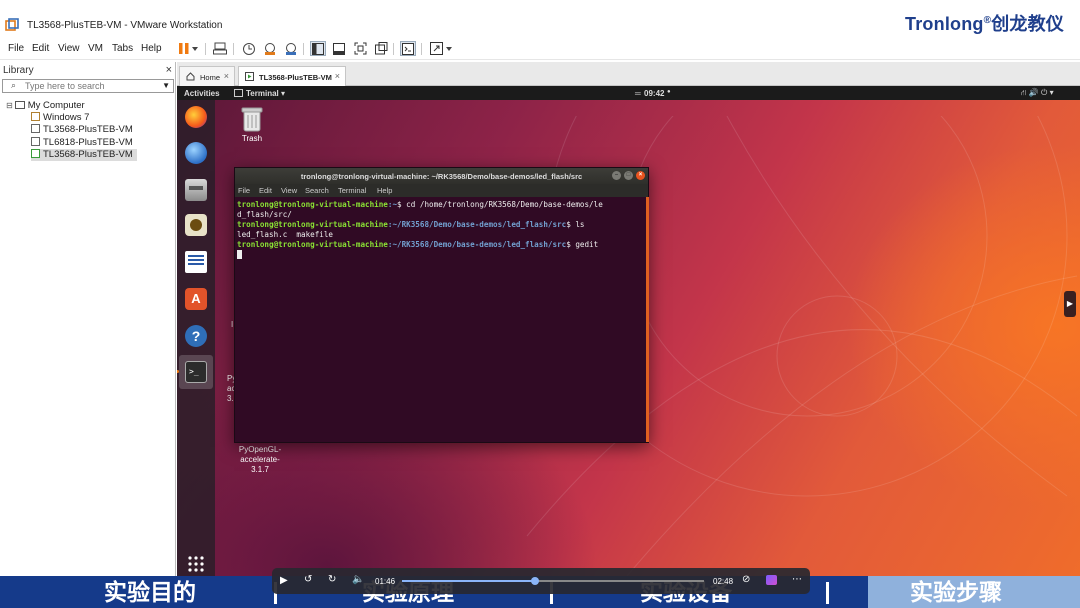 This screenshot has height=608, width=1080. What do you see at coordinates (534, 581) in the screenshot?
I see `seek-handle` at bounding box center [534, 581].